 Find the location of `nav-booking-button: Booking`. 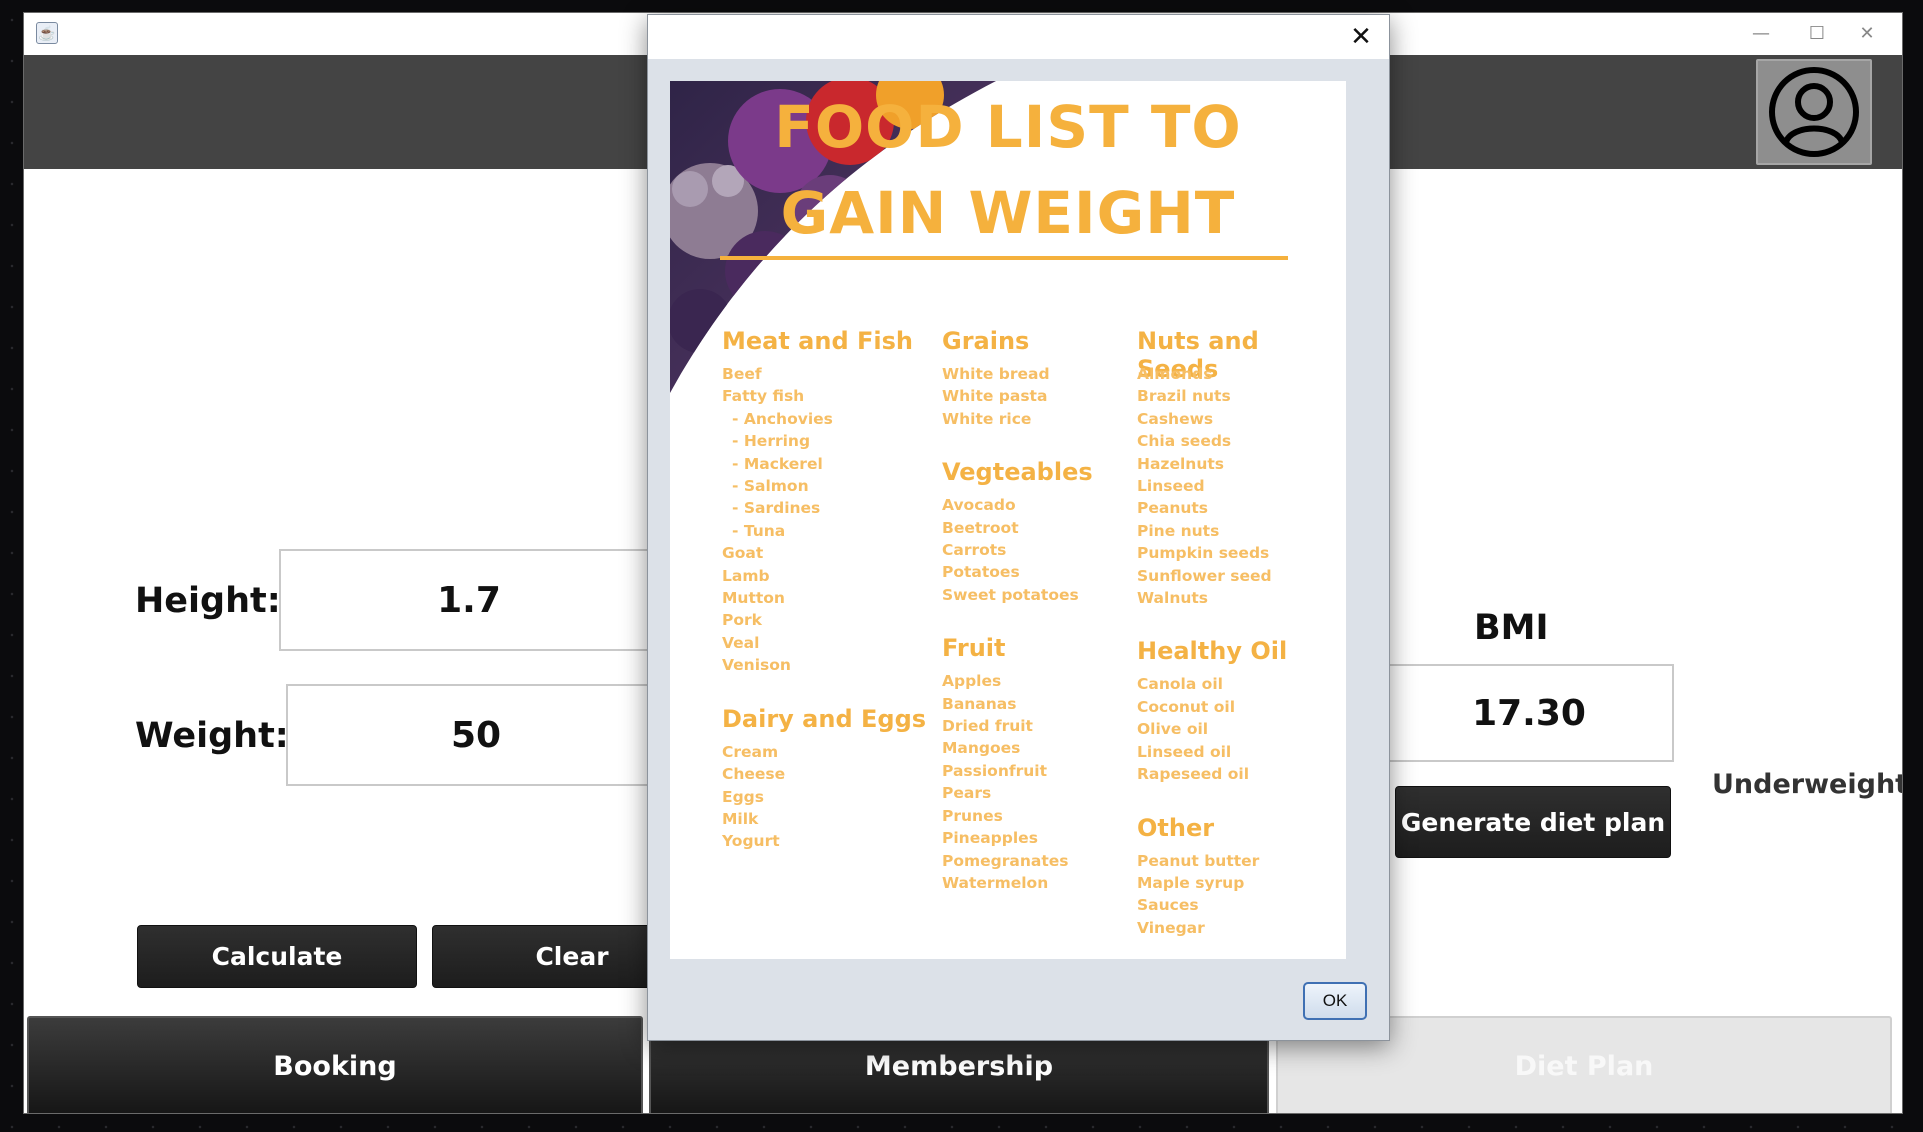

nav-booking-button: Booking is located at coordinates (335, 1064).